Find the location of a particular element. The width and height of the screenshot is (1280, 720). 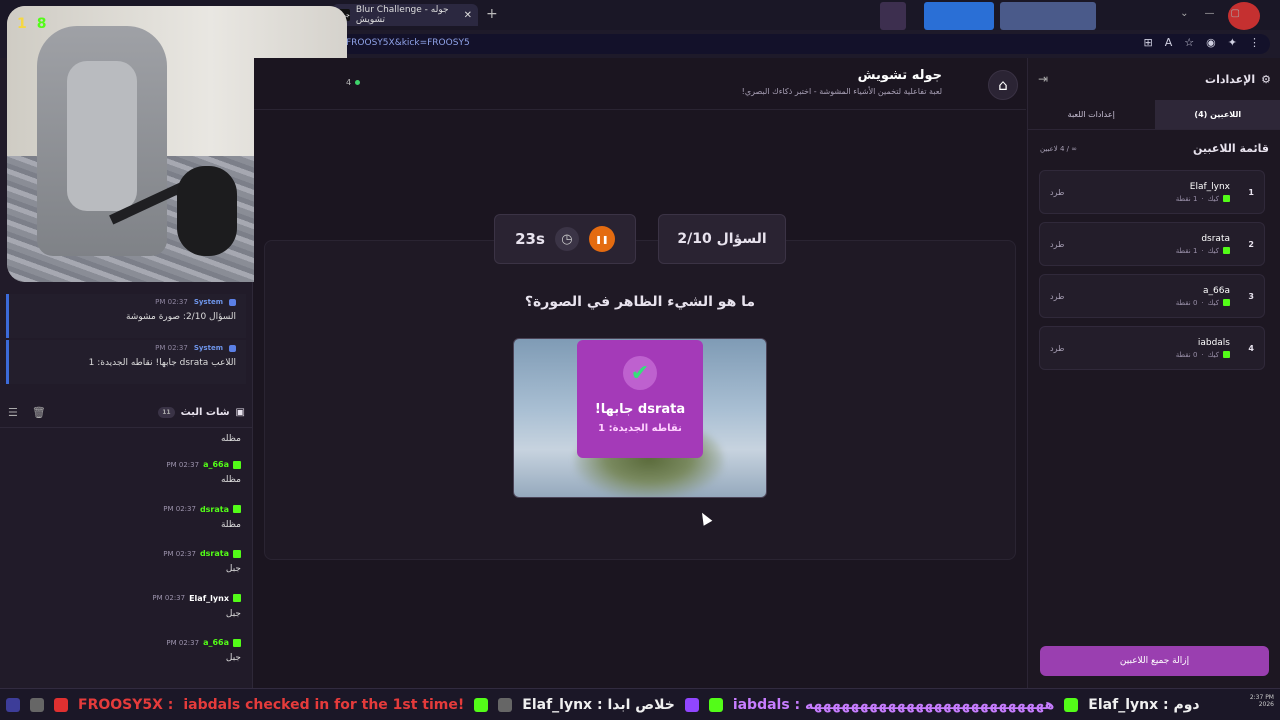

pause-button: ❚❚ is located at coordinates (601, 239).